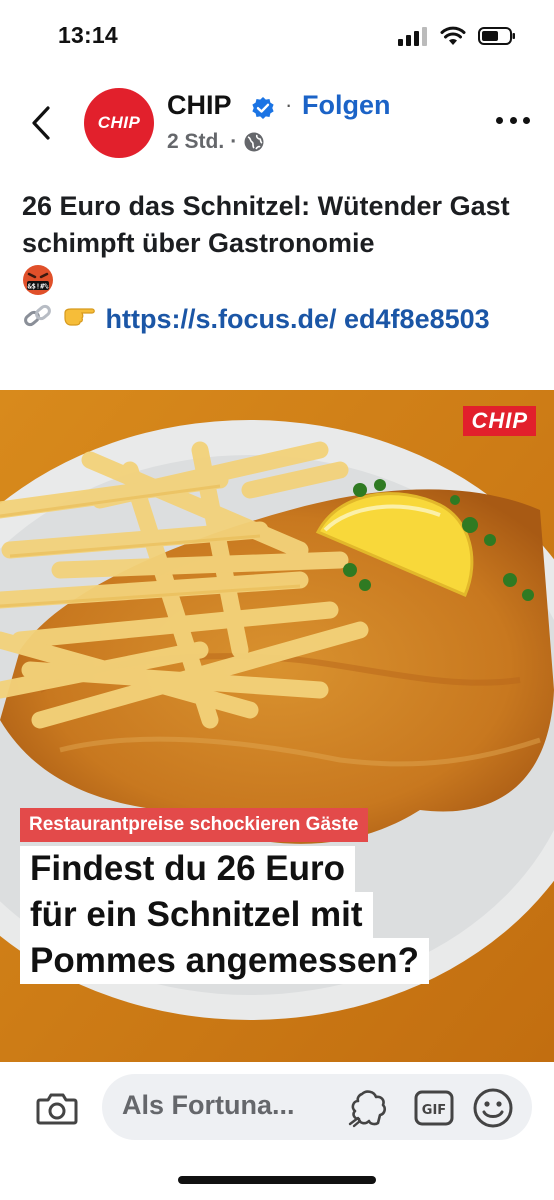  I want to click on verified-badge-icon, so click(263, 108).